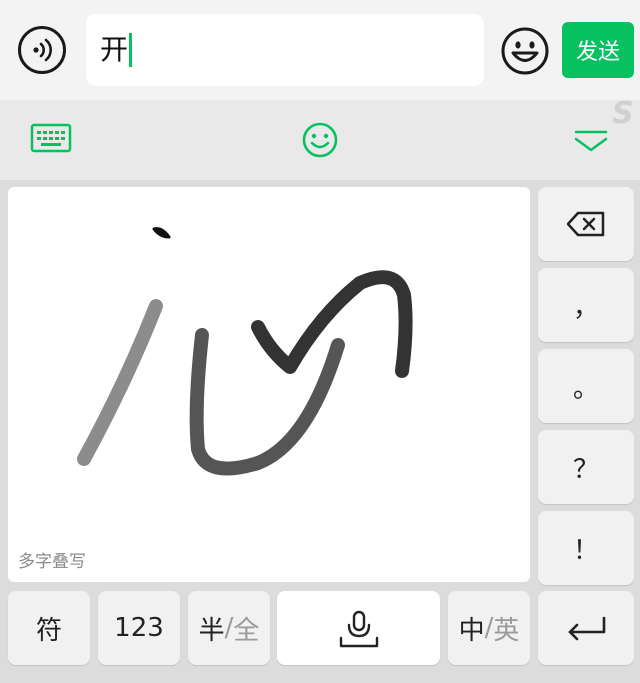 The width and height of the screenshot is (640, 683). What do you see at coordinates (131, 50) in the screenshot?
I see `text-caret` at bounding box center [131, 50].